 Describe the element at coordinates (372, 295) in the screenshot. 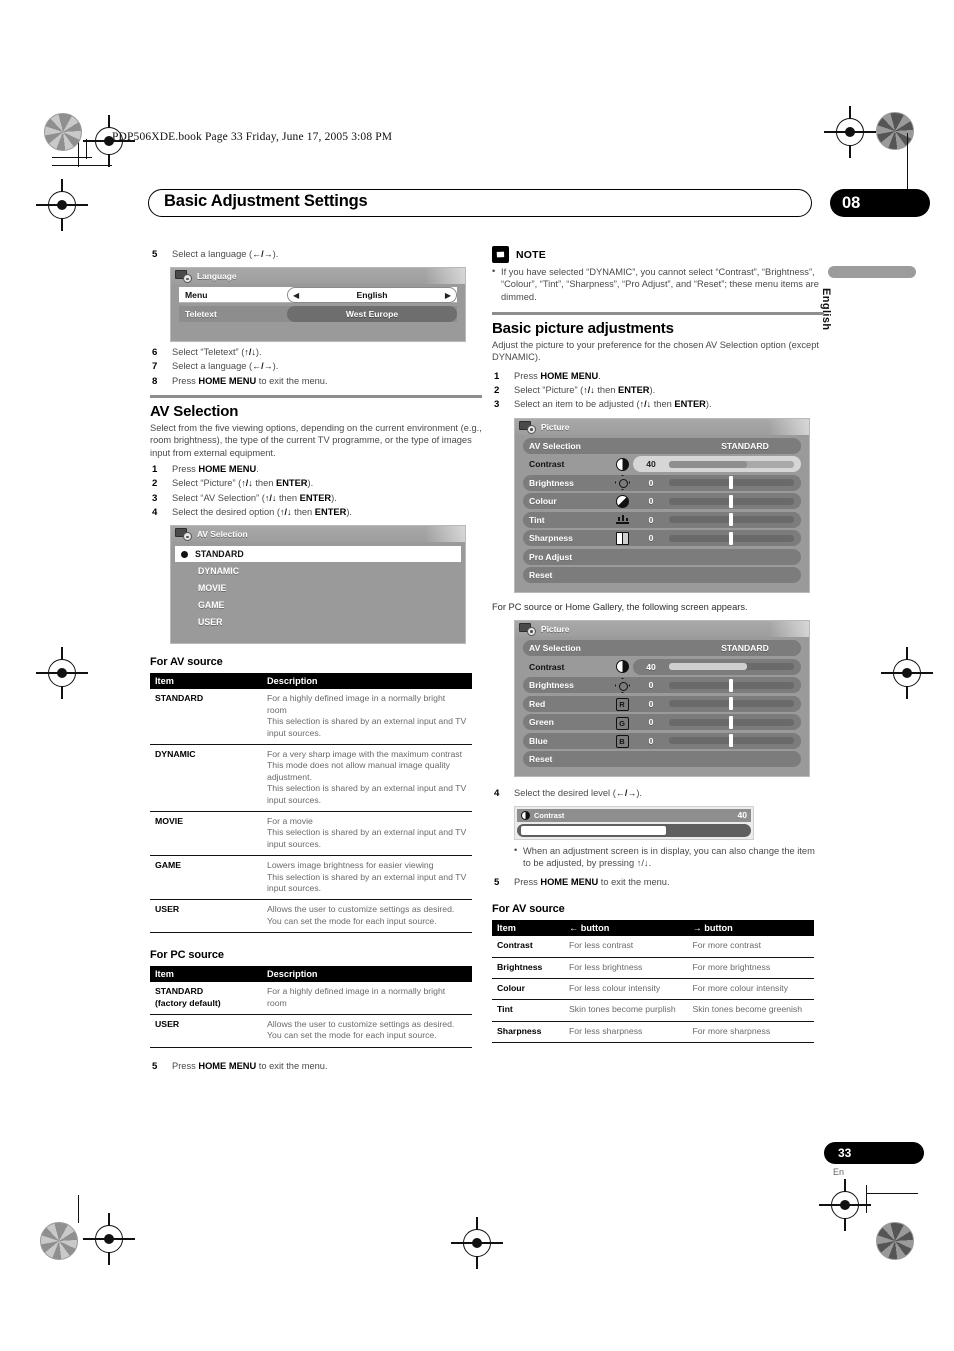

I see `language-value-selector: ◀ English ▶` at that location.